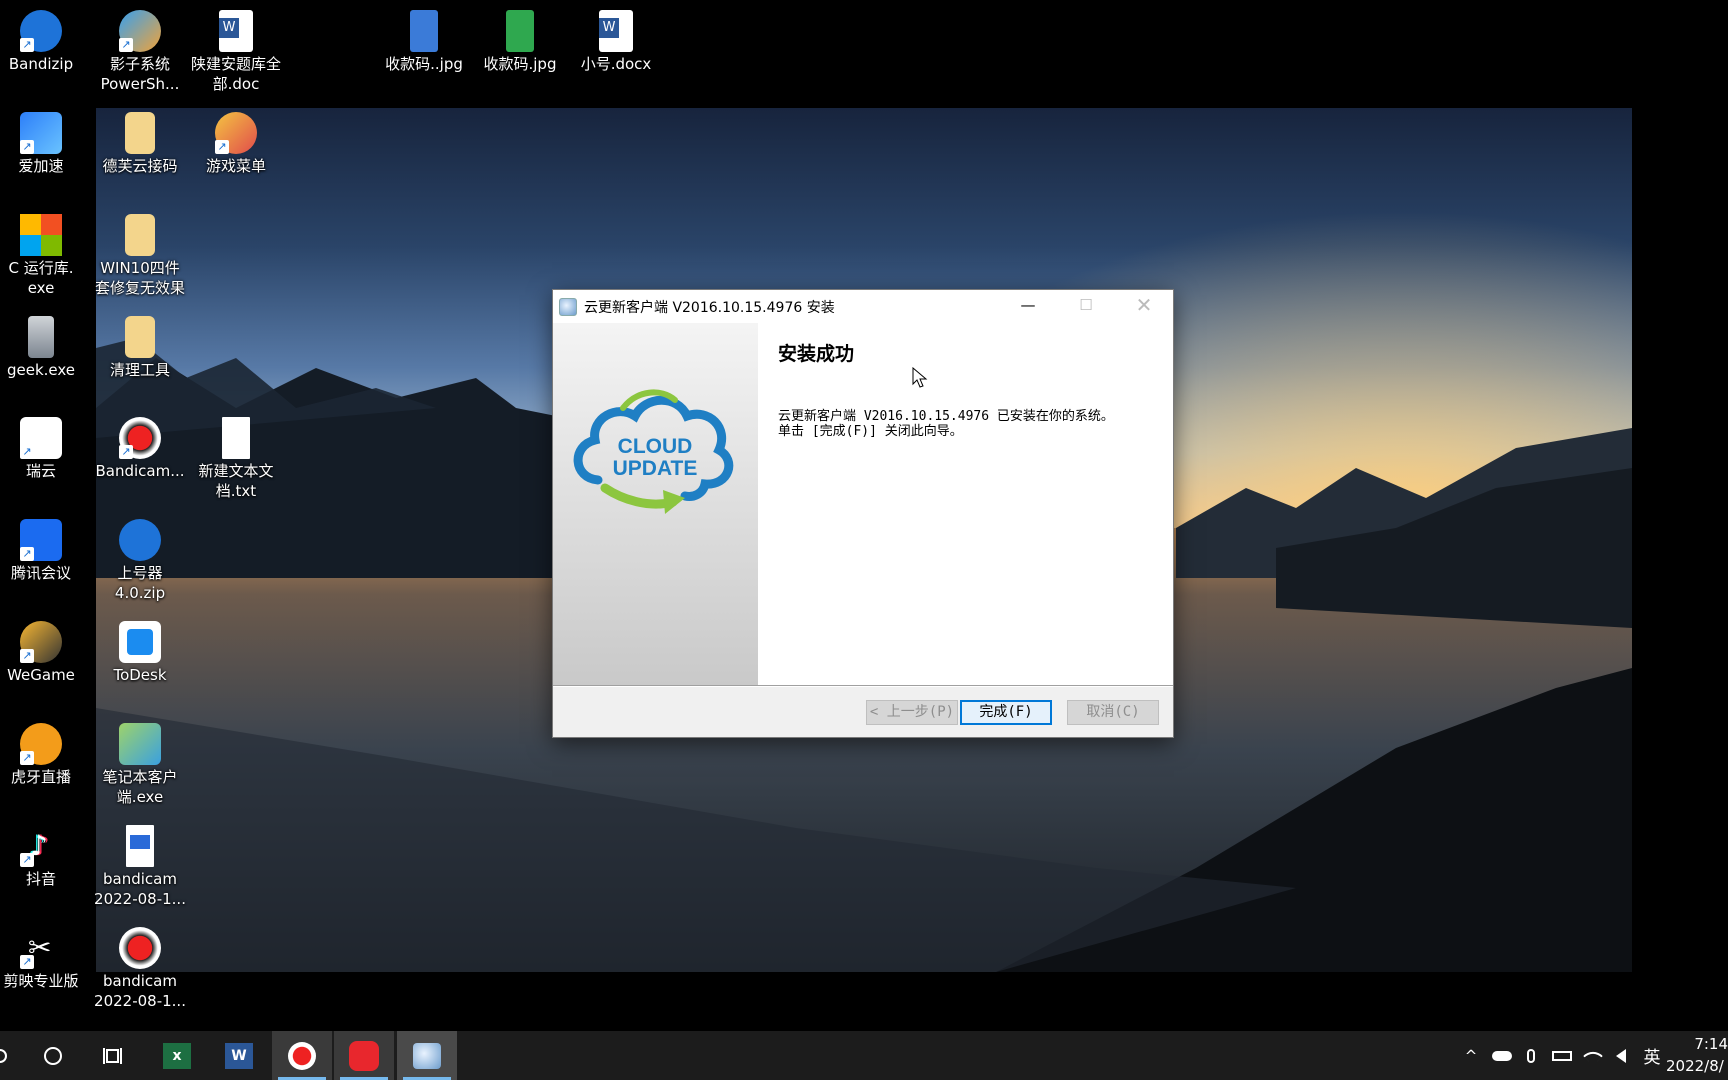  I want to click on desktop-icon-ruiyun: ↗ 瑞云, so click(44, 447).